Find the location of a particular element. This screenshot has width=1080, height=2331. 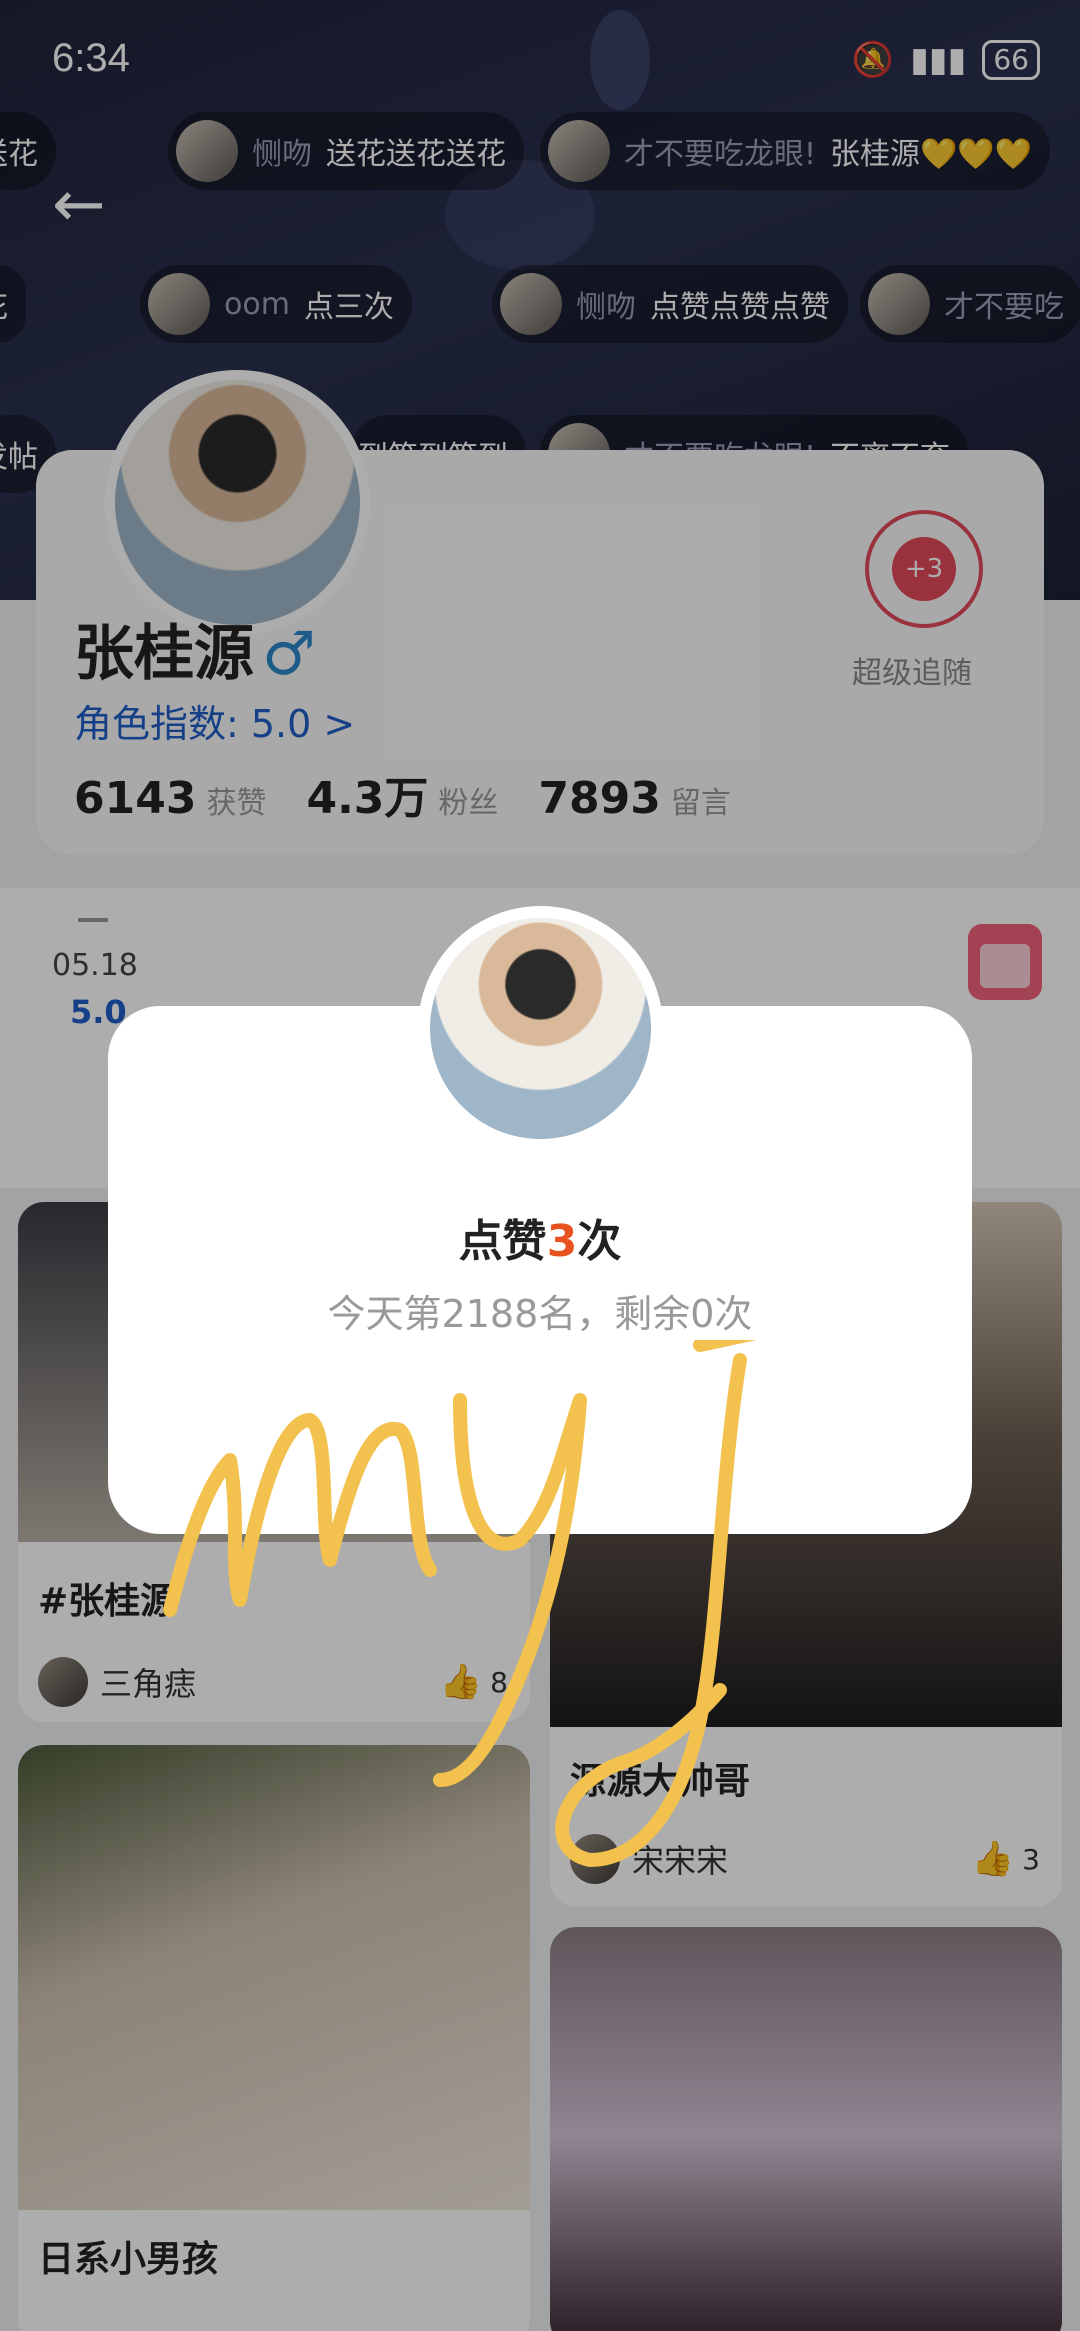

dialog-avatar is located at coordinates (540, 1028).